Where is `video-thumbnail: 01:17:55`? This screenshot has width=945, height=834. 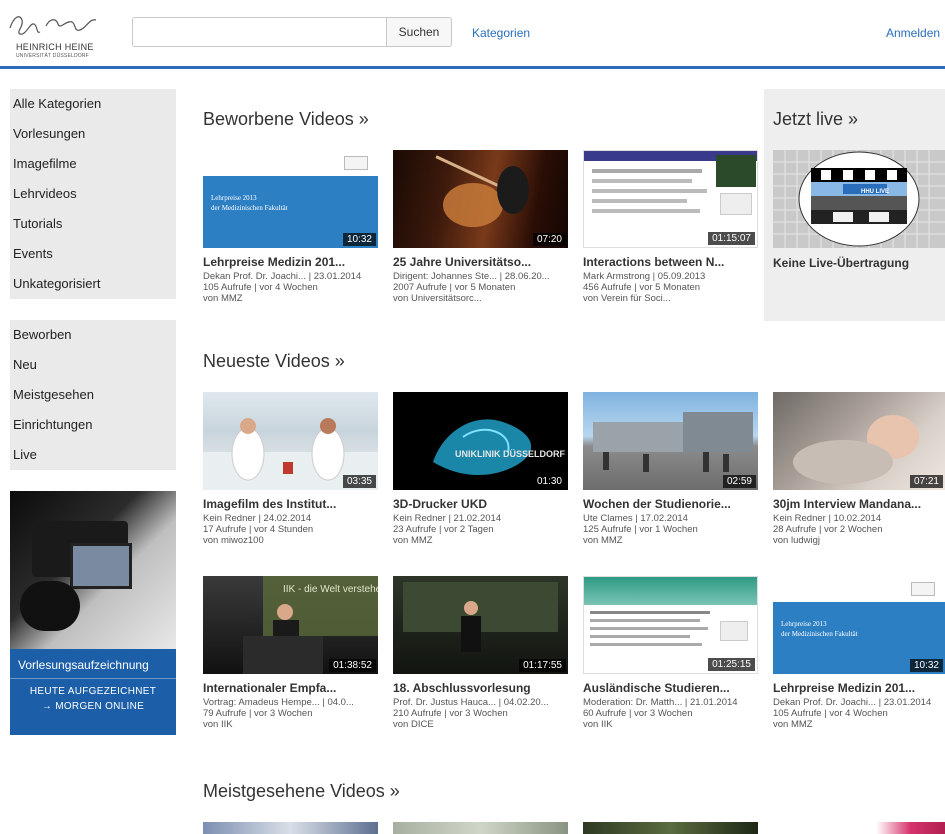 video-thumbnail: 01:17:55 is located at coordinates (480, 625).